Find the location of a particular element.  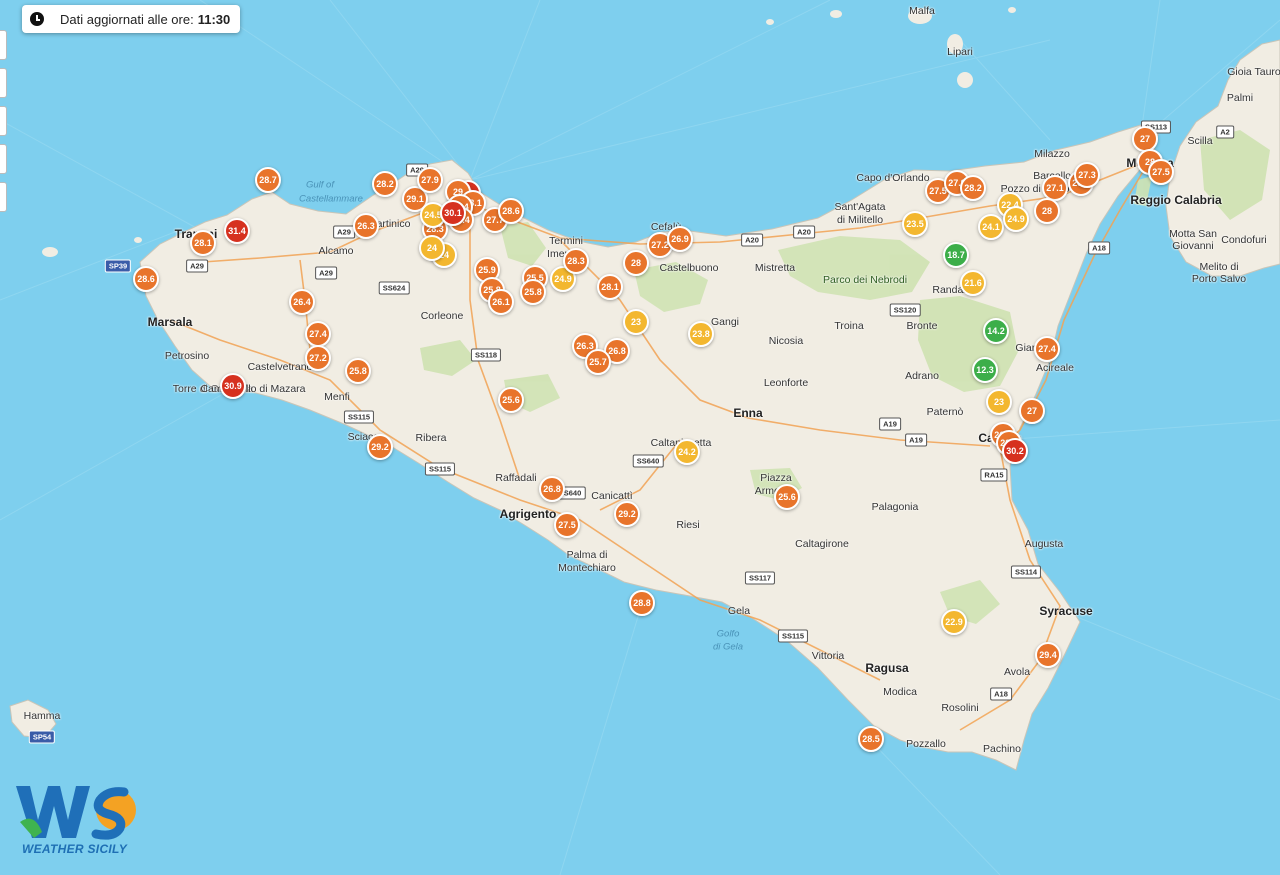

update-label: Dati aggiornati alle ore: is located at coordinates (127, 19).